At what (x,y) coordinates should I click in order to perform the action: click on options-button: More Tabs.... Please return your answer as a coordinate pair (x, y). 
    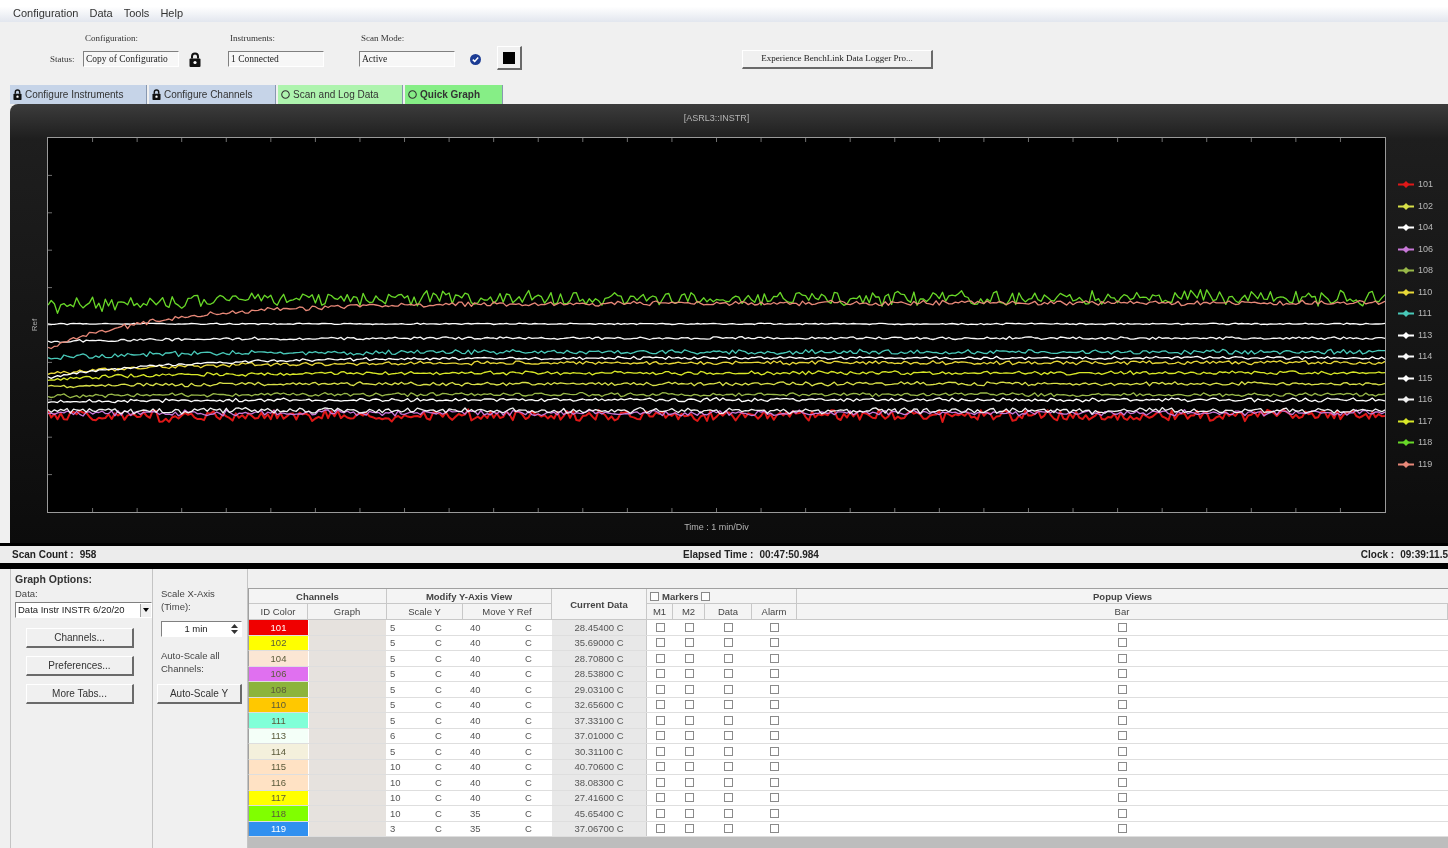
    Looking at the image, I should click on (80, 694).